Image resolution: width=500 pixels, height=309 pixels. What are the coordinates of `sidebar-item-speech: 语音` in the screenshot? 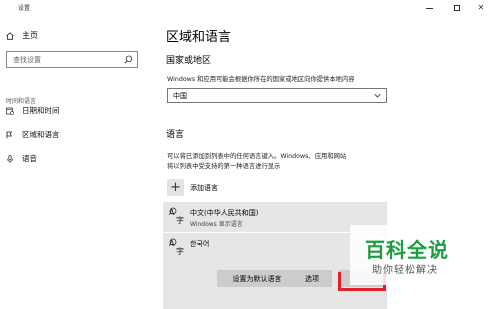 It's located at (21, 158).